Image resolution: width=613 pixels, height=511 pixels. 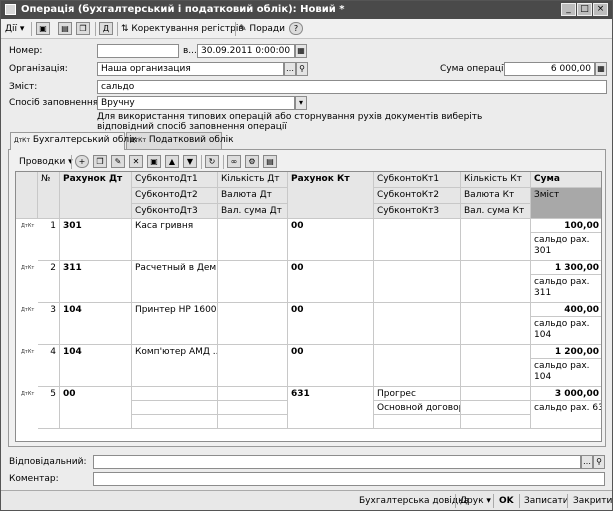 I want to click on header-quantity-dt: Кількість Дт, so click(x=253, y=180).